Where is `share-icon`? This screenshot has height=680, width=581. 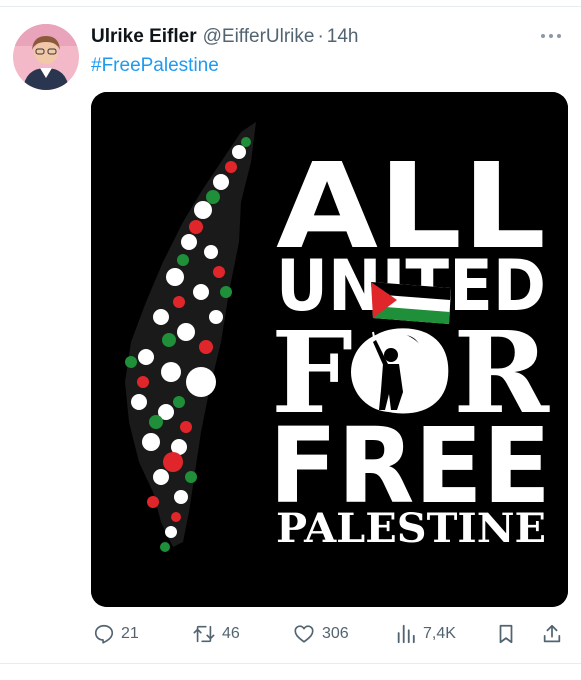 share-icon is located at coordinates (552, 633).